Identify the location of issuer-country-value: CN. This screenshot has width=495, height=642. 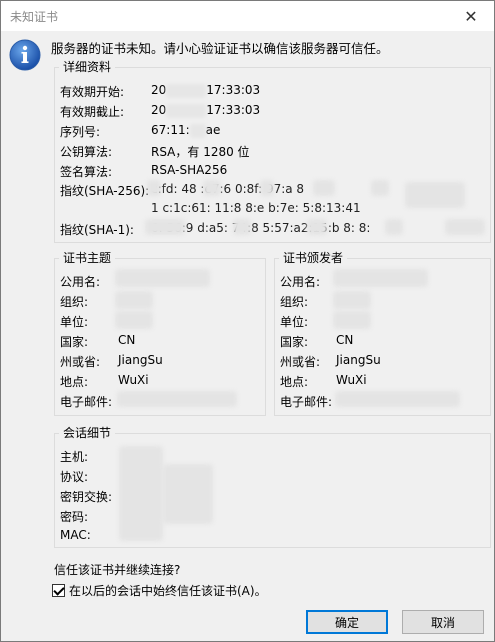
(345, 340).